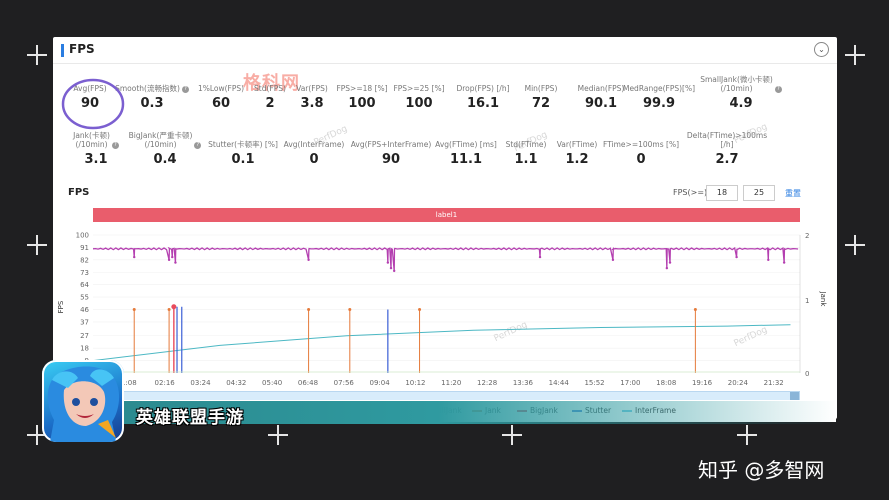 This screenshot has width=889, height=500. What do you see at coordinates (794, 396) in the screenshot?
I see `scroll-handle` at bounding box center [794, 396].